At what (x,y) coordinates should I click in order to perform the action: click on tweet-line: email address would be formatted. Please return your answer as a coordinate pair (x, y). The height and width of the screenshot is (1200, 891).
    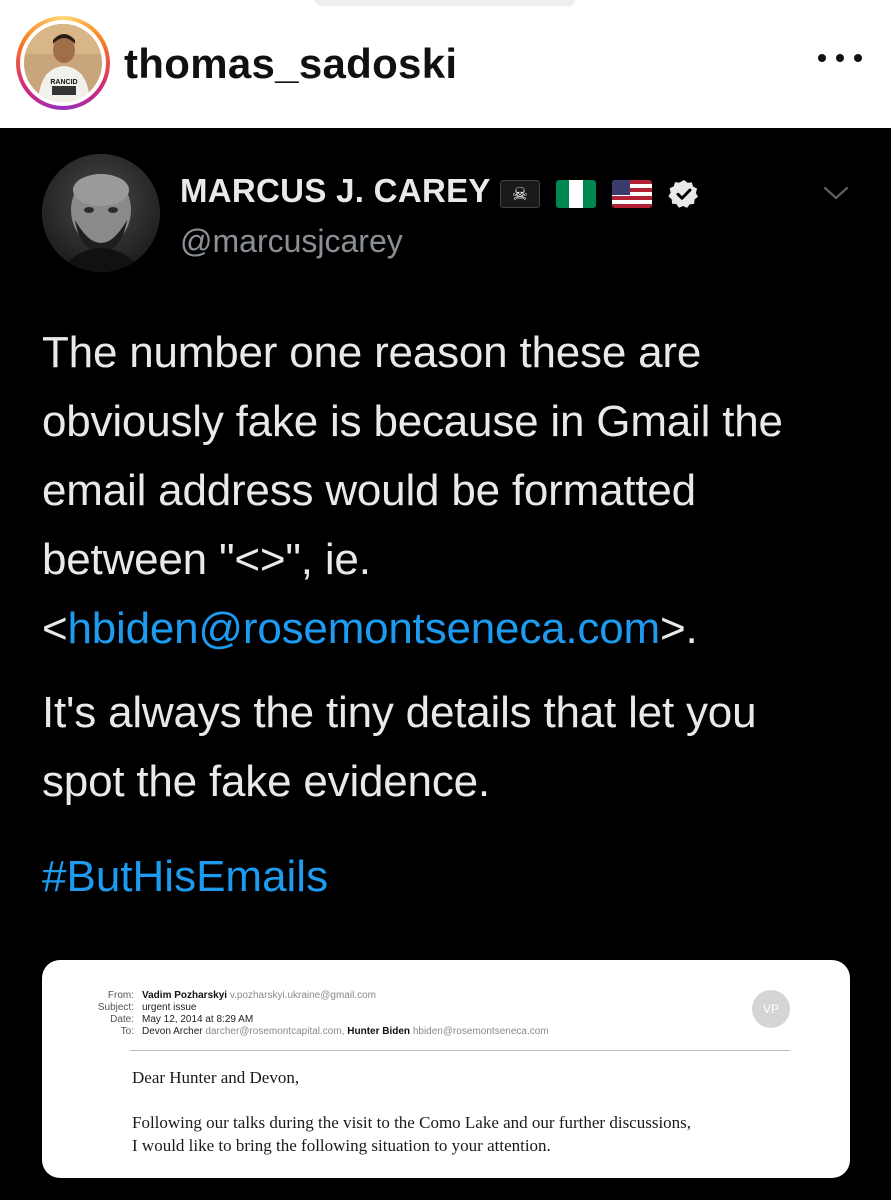
    Looking at the image, I should click on (369, 490).